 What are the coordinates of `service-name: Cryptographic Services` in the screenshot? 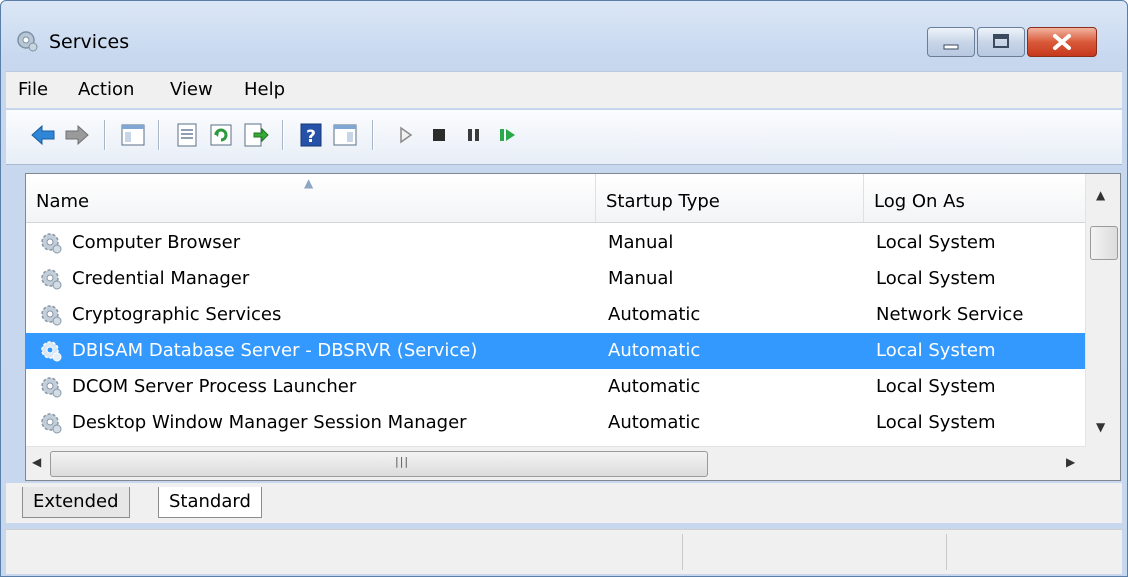 It's located at (177, 314).